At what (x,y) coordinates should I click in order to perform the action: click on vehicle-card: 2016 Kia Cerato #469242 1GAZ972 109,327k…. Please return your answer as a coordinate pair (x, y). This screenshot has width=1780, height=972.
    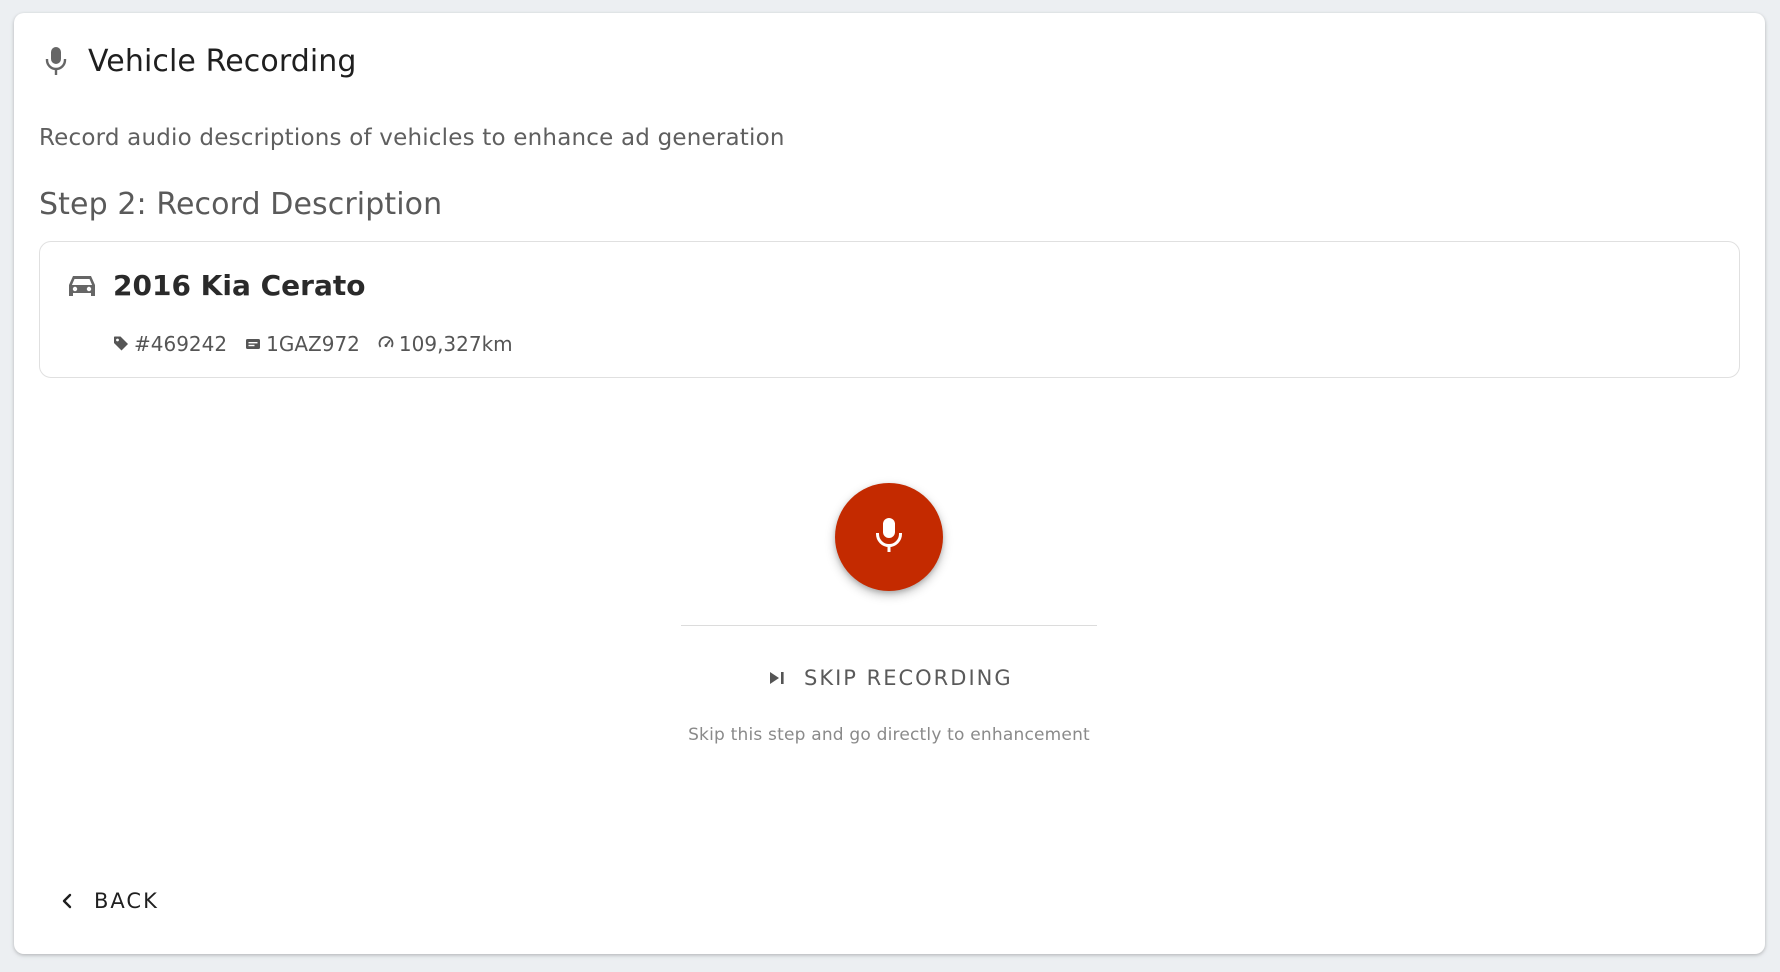
    Looking at the image, I should click on (889, 309).